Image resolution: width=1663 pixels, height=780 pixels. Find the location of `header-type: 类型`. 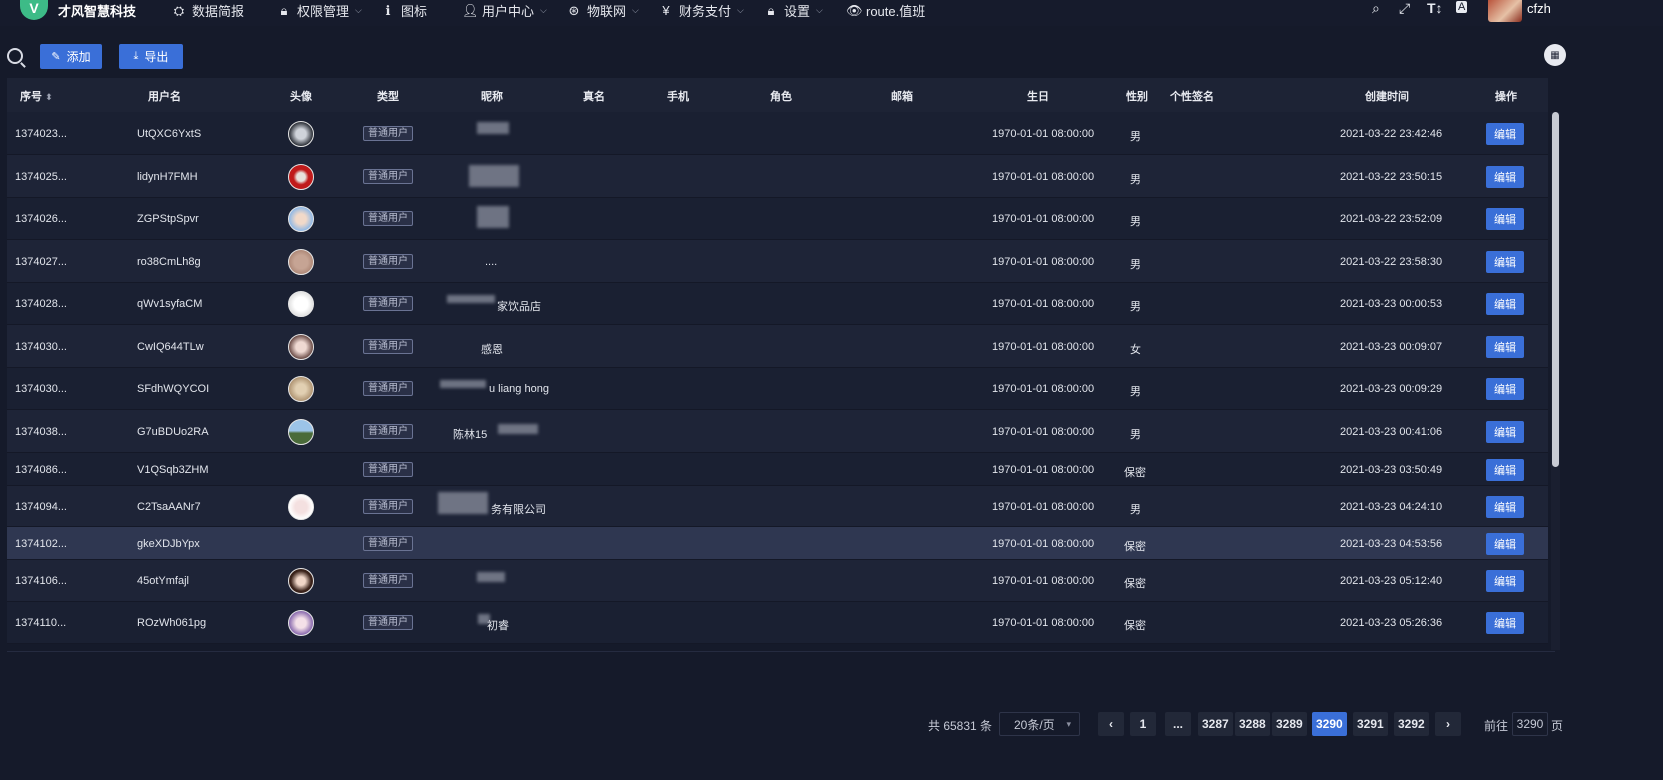

header-type: 类型 is located at coordinates (388, 97).